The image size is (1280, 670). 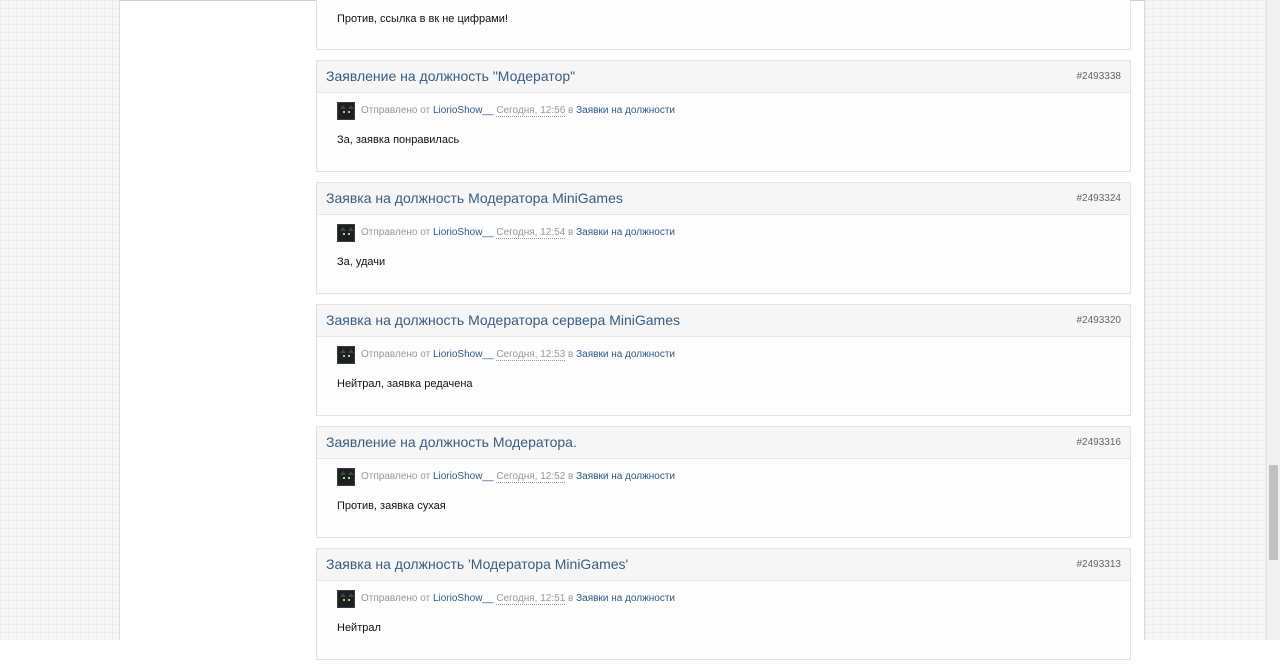 What do you see at coordinates (405, 384) in the screenshot?
I see `post-body: Нейтрал, заявка редачена` at bounding box center [405, 384].